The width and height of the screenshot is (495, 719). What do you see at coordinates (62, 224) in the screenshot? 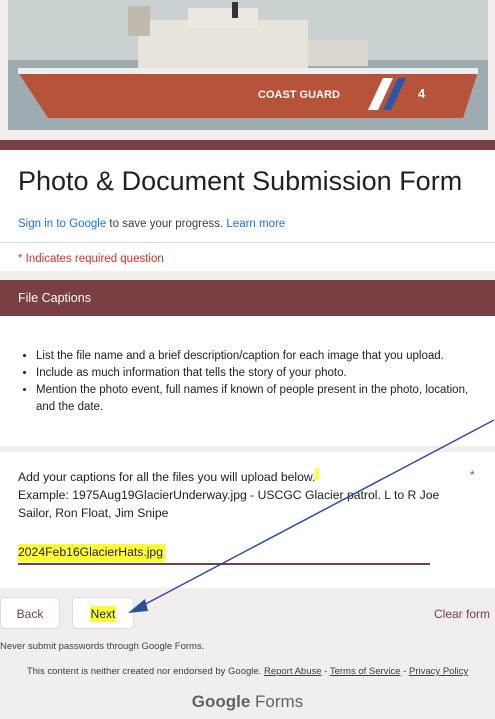
I see `signin-link: Sign in to Google` at bounding box center [62, 224].